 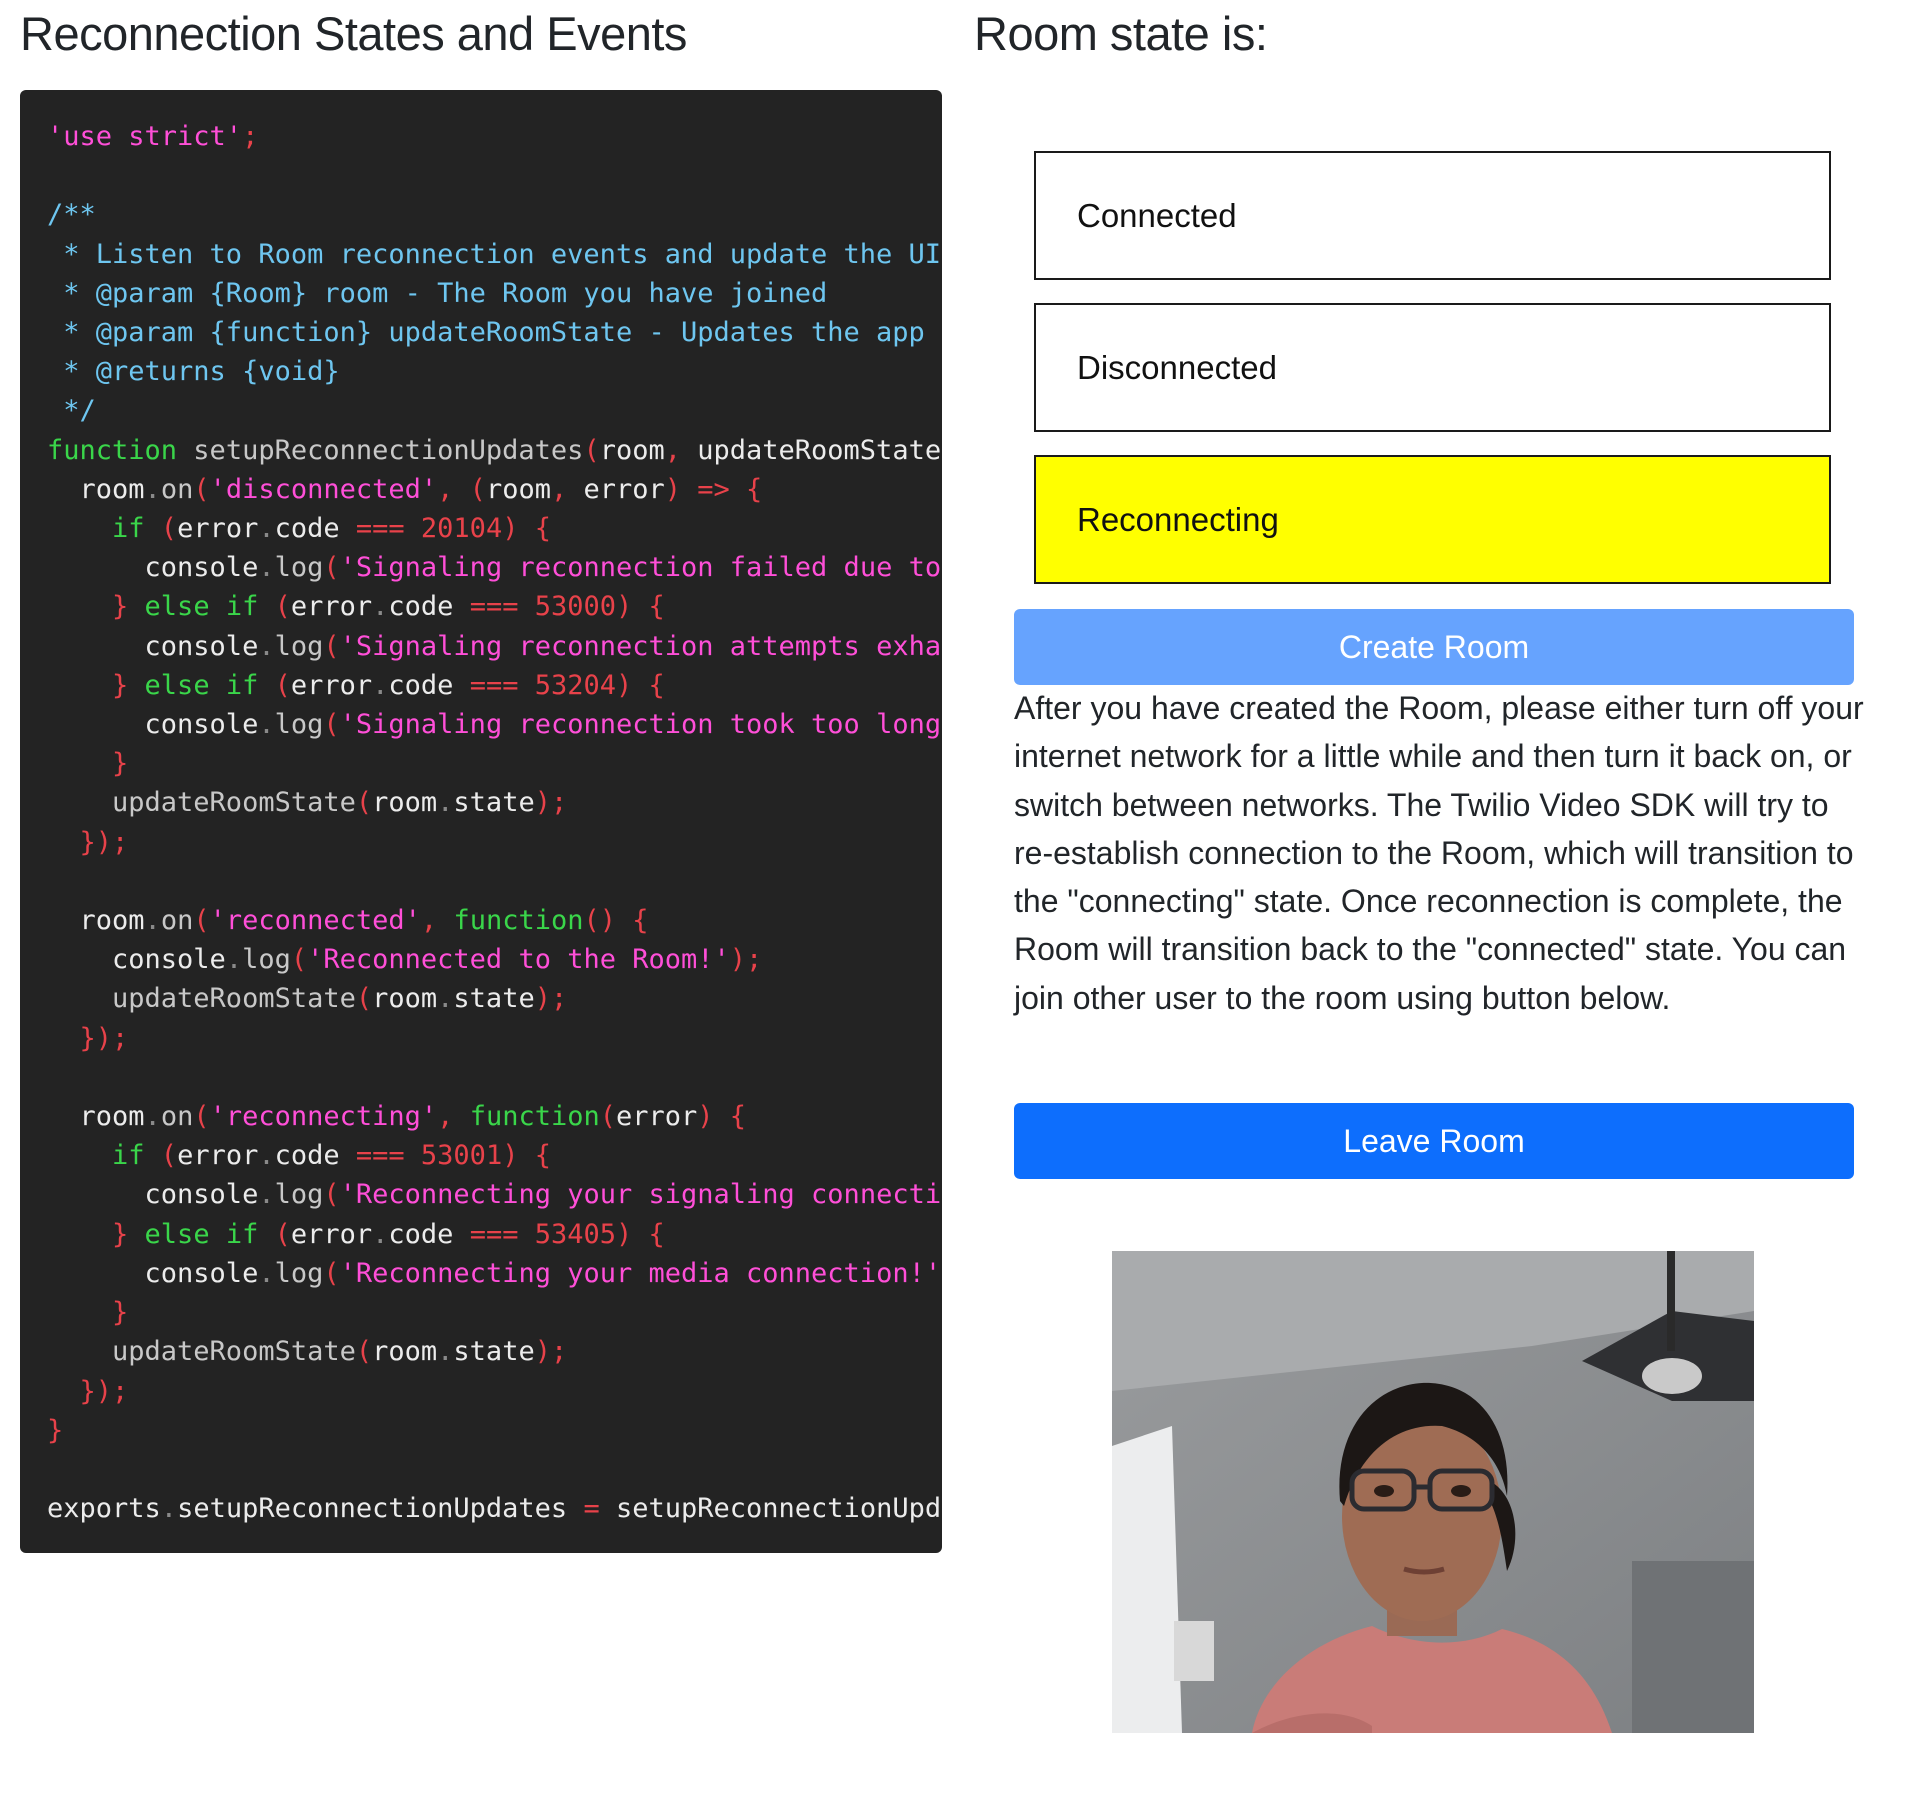 I want to click on code-token: =, so click(x=591, y=1509).